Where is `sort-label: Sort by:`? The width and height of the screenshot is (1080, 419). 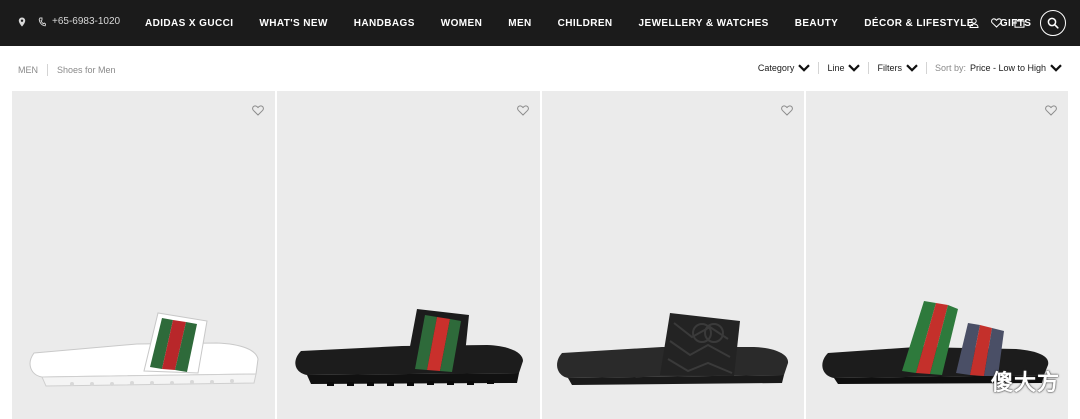
sort-label: Sort by: is located at coordinates (950, 68).